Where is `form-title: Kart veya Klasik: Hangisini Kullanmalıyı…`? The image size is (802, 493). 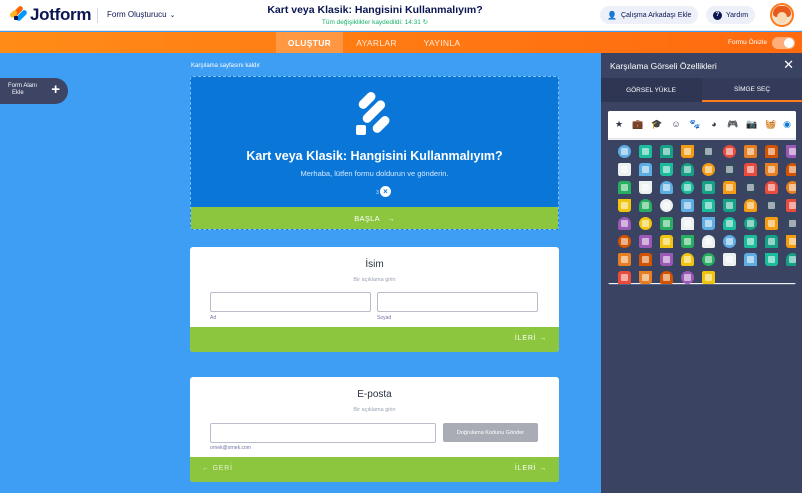 form-title: Kart veya Klasik: Hangisini Kullanmalıyı… is located at coordinates (375, 10).